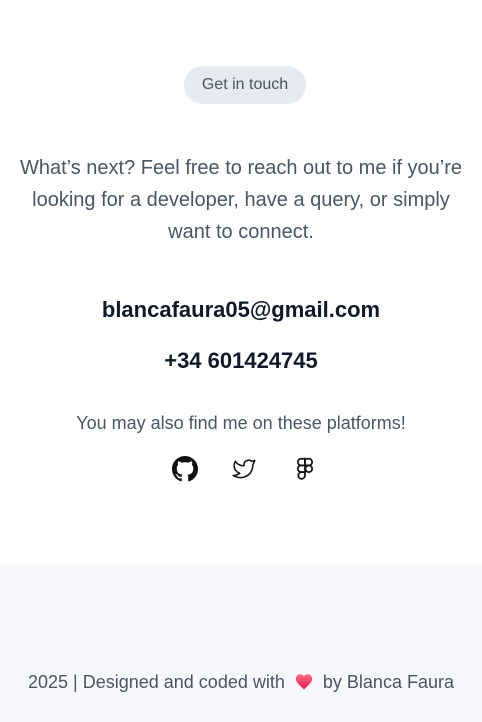 The height and width of the screenshot is (722, 482). What do you see at coordinates (241, 423) in the screenshot?
I see `platforms-text: You may also find me on these platforms!` at bounding box center [241, 423].